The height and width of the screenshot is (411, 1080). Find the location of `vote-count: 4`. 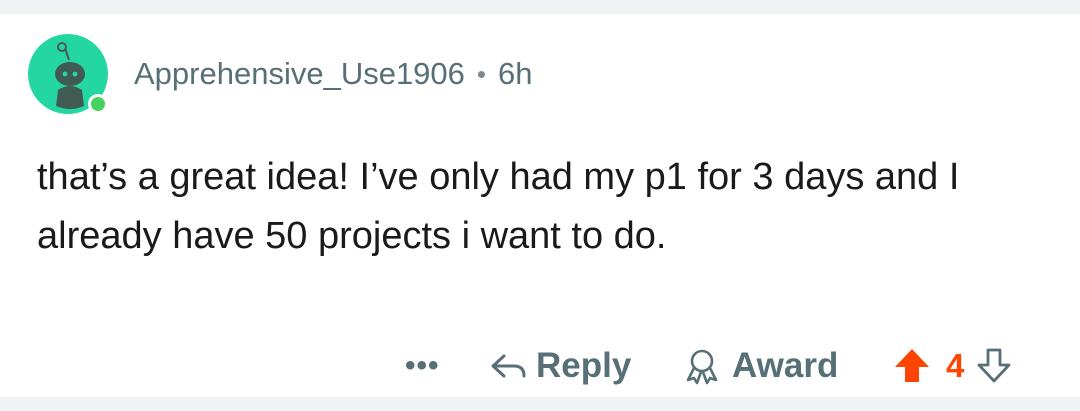

vote-count: 4 is located at coordinates (955, 365).